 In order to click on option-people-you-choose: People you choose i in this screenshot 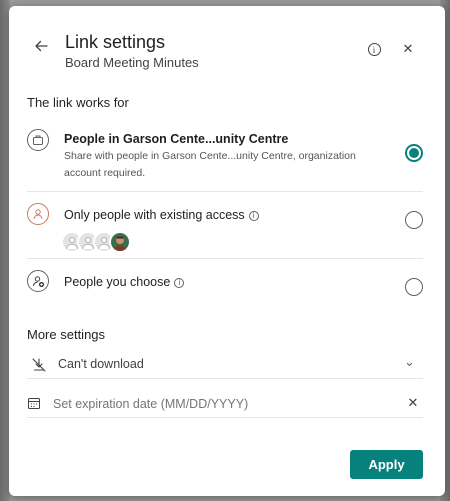, I will do `click(227, 285)`.